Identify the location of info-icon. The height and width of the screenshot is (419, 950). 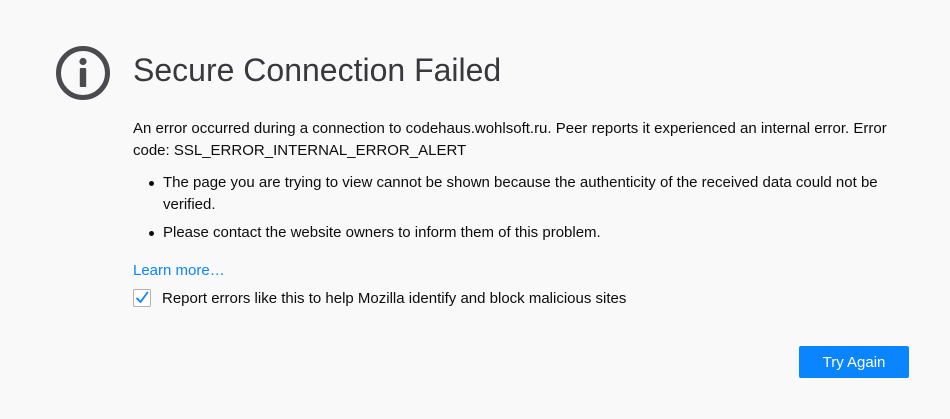
(83, 73).